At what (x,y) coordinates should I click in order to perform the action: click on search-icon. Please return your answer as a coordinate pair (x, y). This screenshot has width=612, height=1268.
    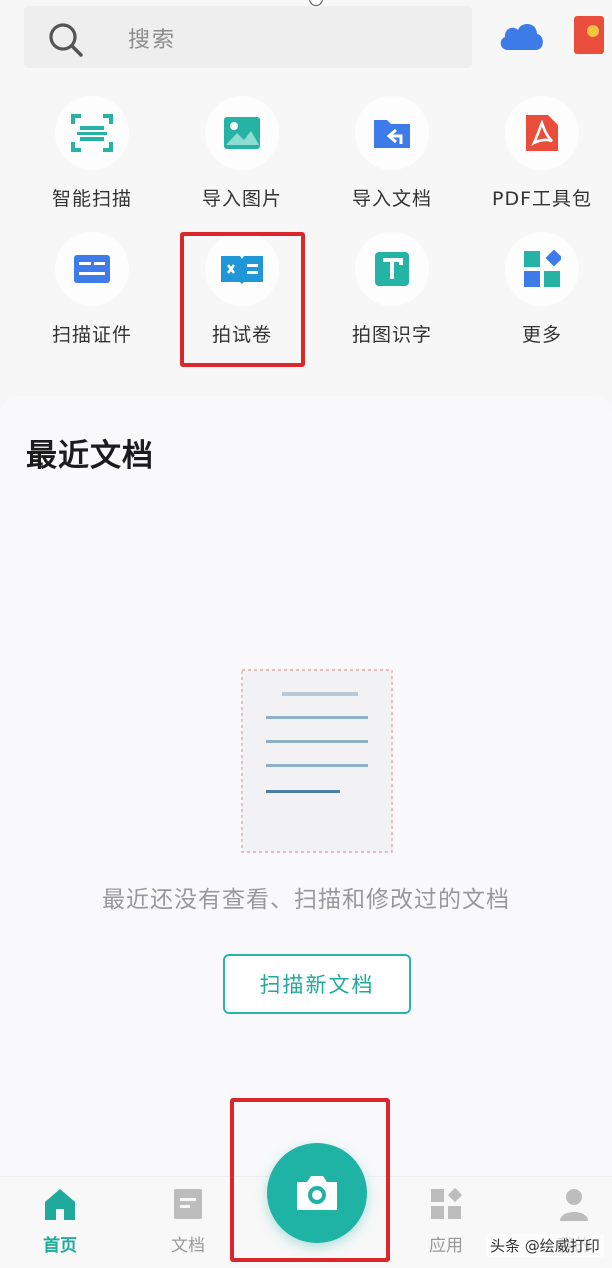
    Looking at the image, I should click on (66, 40).